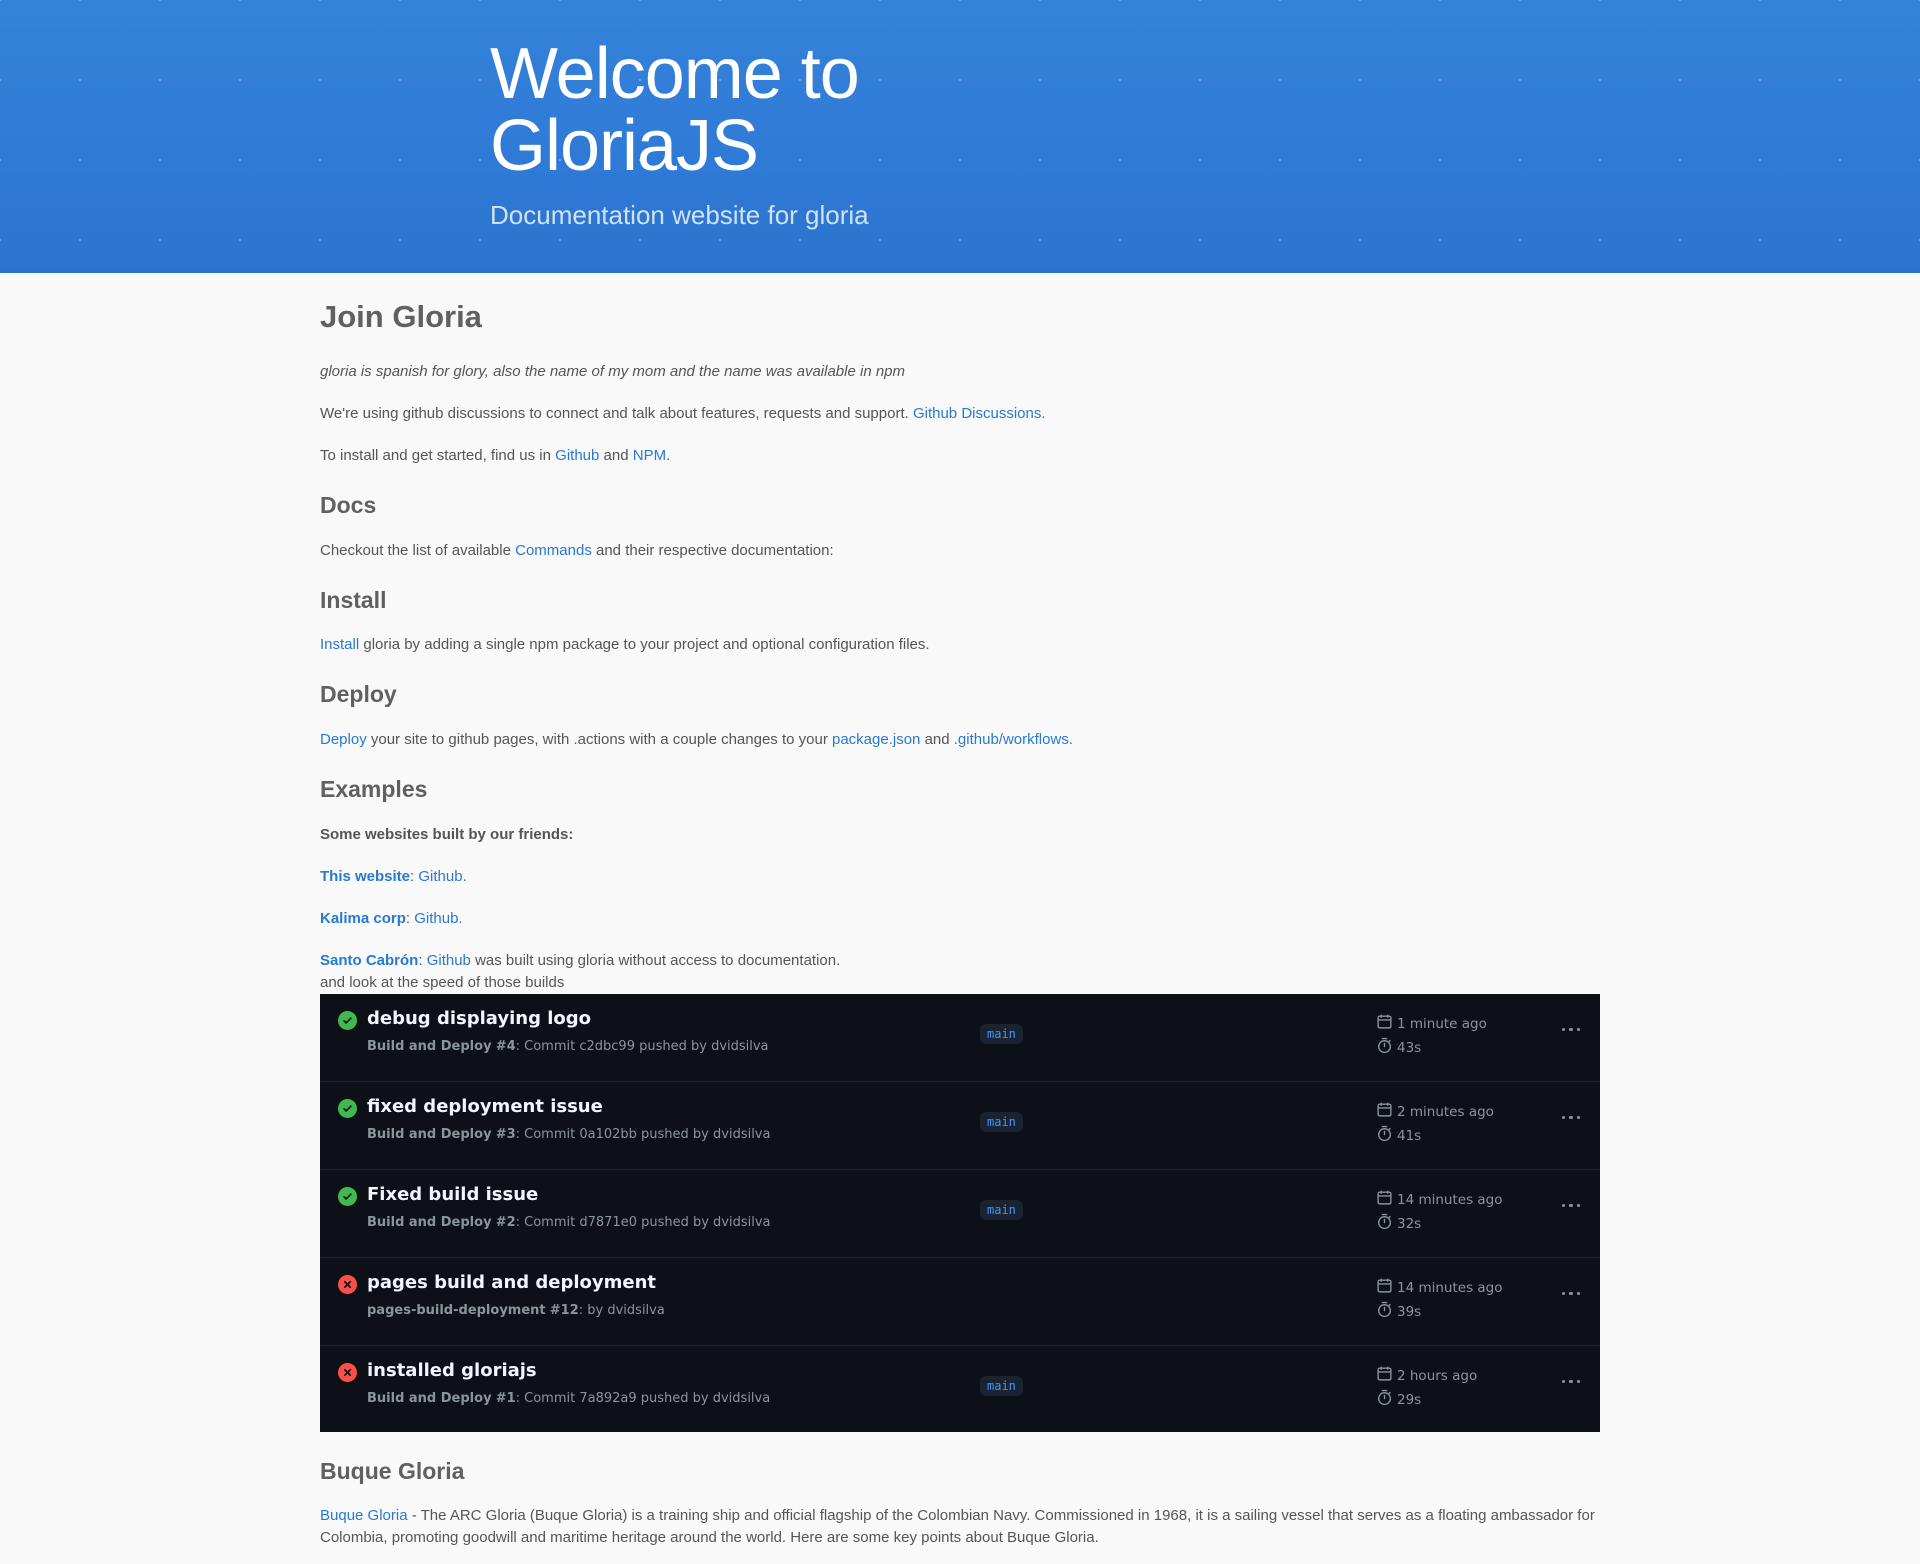  Describe the element at coordinates (1409, 1311) in the screenshot. I see `run-duration: 39s` at that location.